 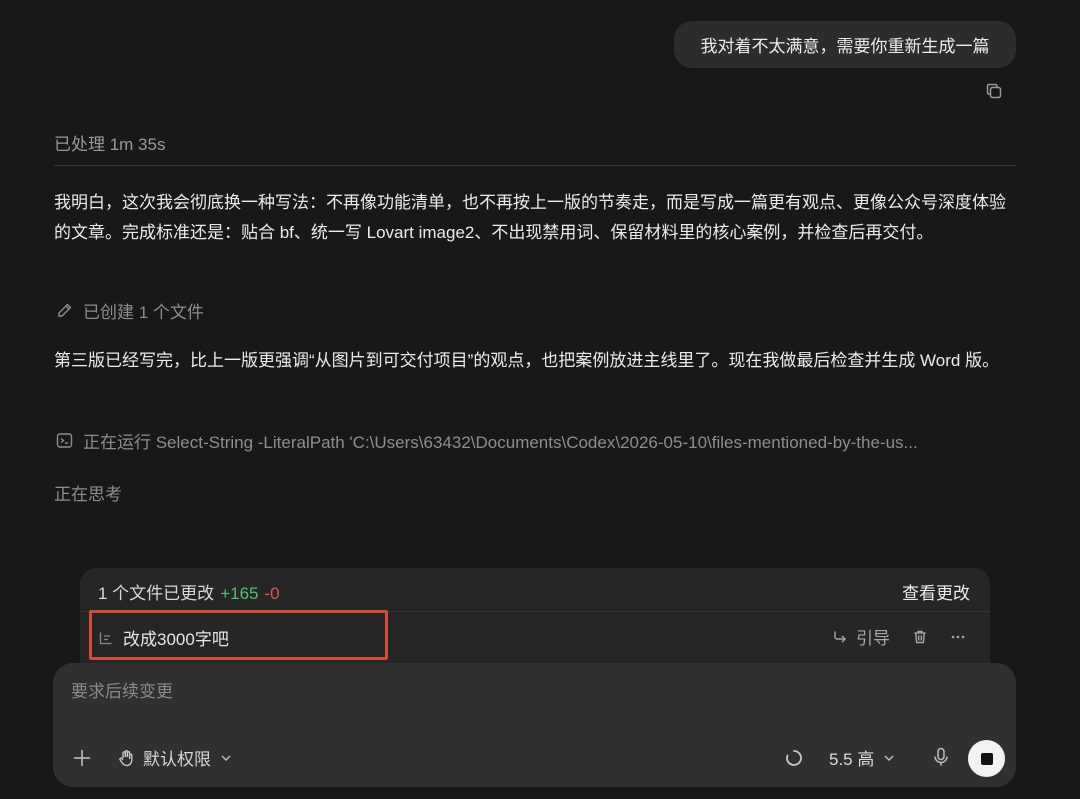 I want to click on model-label: 5.5 高, so click(x=852, y=759).